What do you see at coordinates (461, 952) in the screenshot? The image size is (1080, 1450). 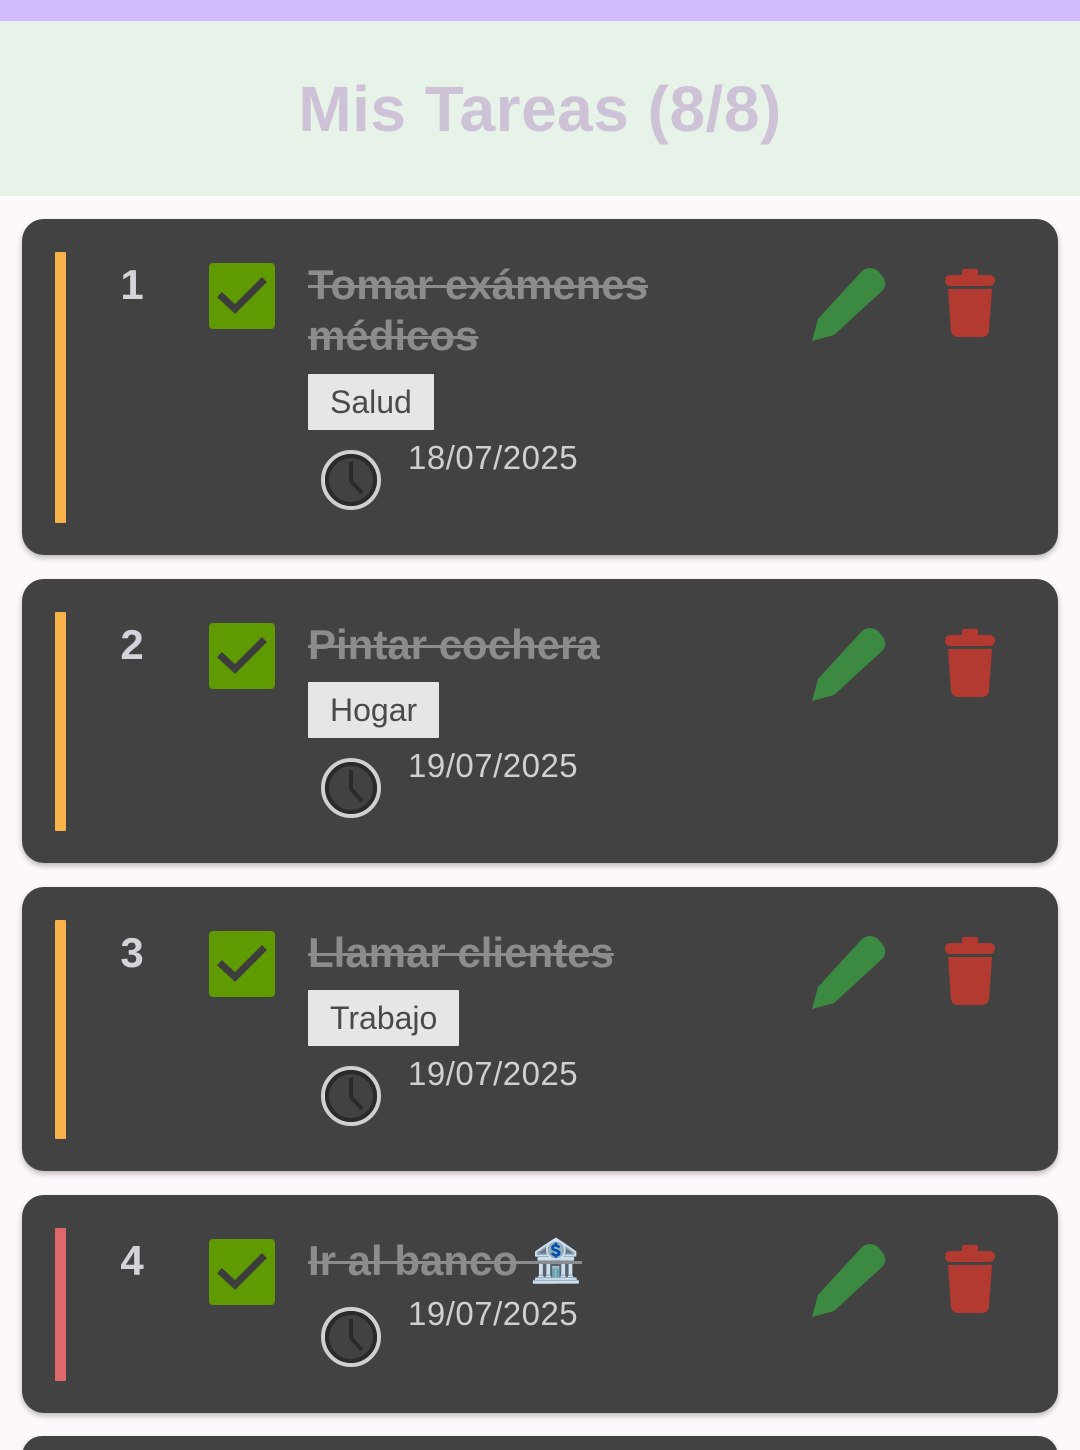 I see `task-title: Llamar clientes` at bounding box center [461, 952].